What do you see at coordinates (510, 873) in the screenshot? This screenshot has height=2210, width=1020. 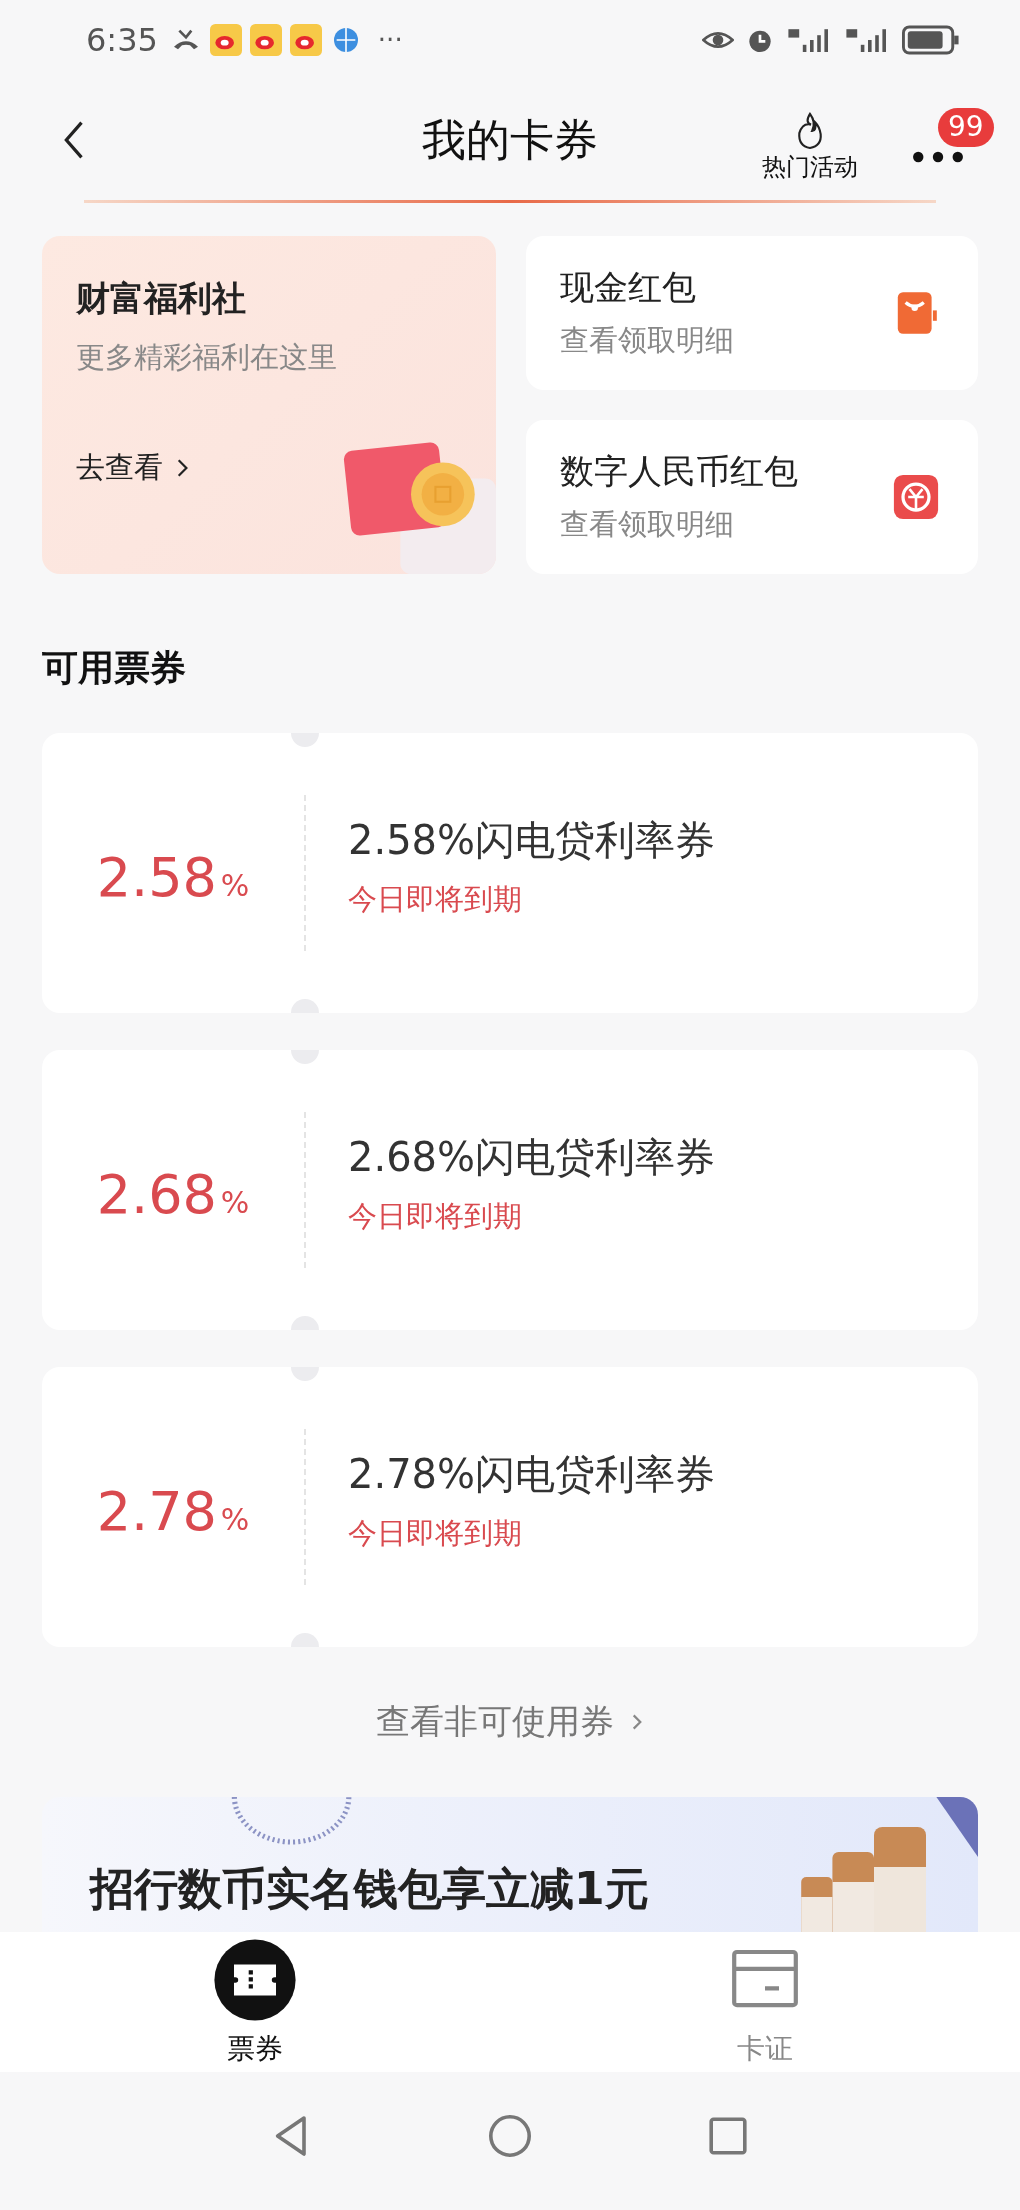 I see `coupon-card: 2.58% 2.58%闪电贷利率券 今日即将到期` at bounding box center [510, 873].